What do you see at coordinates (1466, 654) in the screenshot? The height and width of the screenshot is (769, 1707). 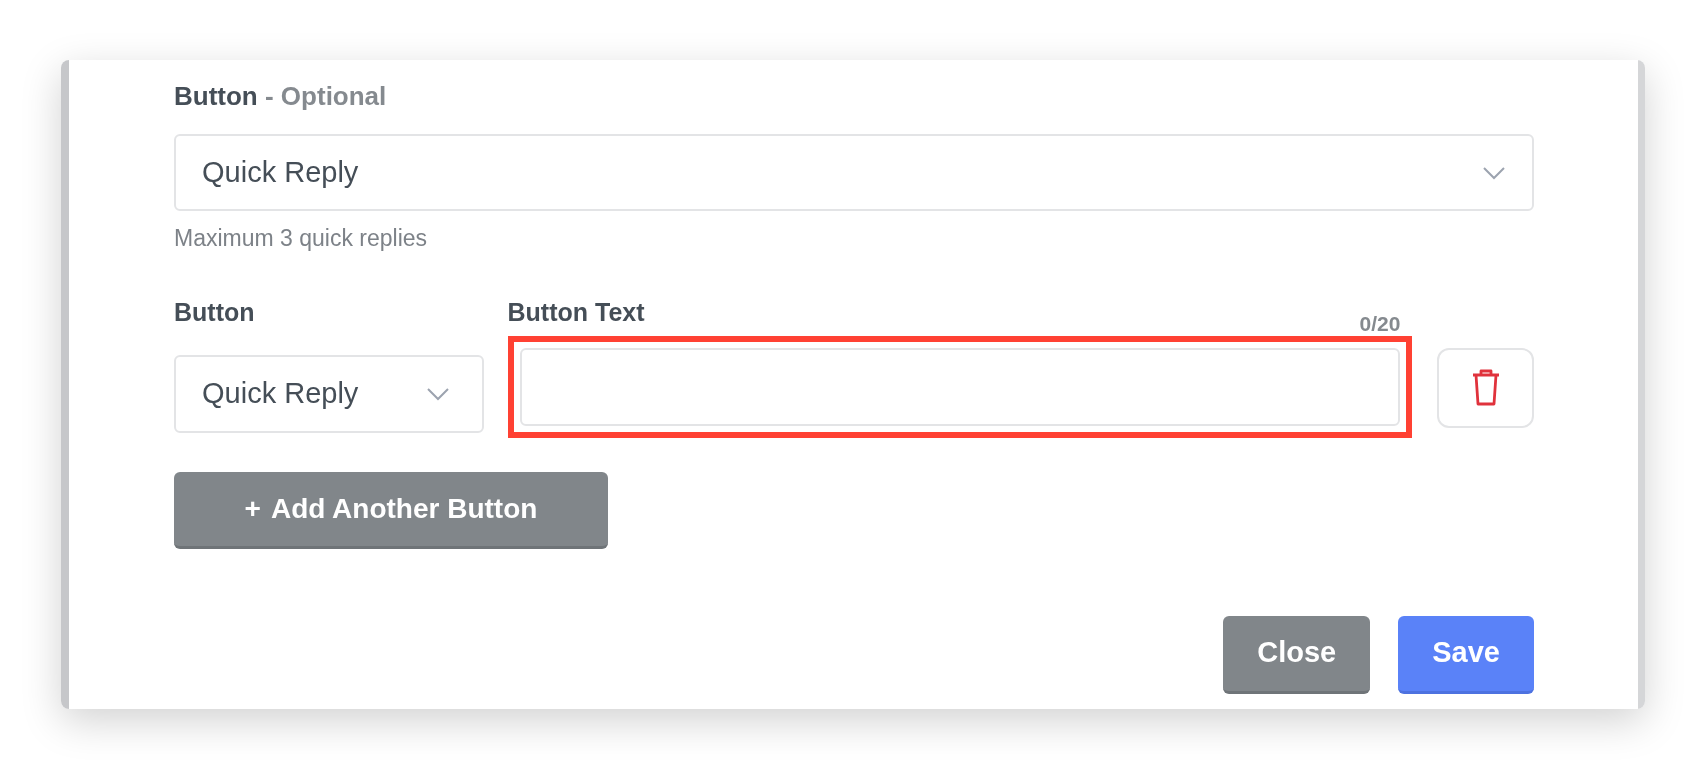 I see `save-button: Save` at bounding box center [1466, 654].